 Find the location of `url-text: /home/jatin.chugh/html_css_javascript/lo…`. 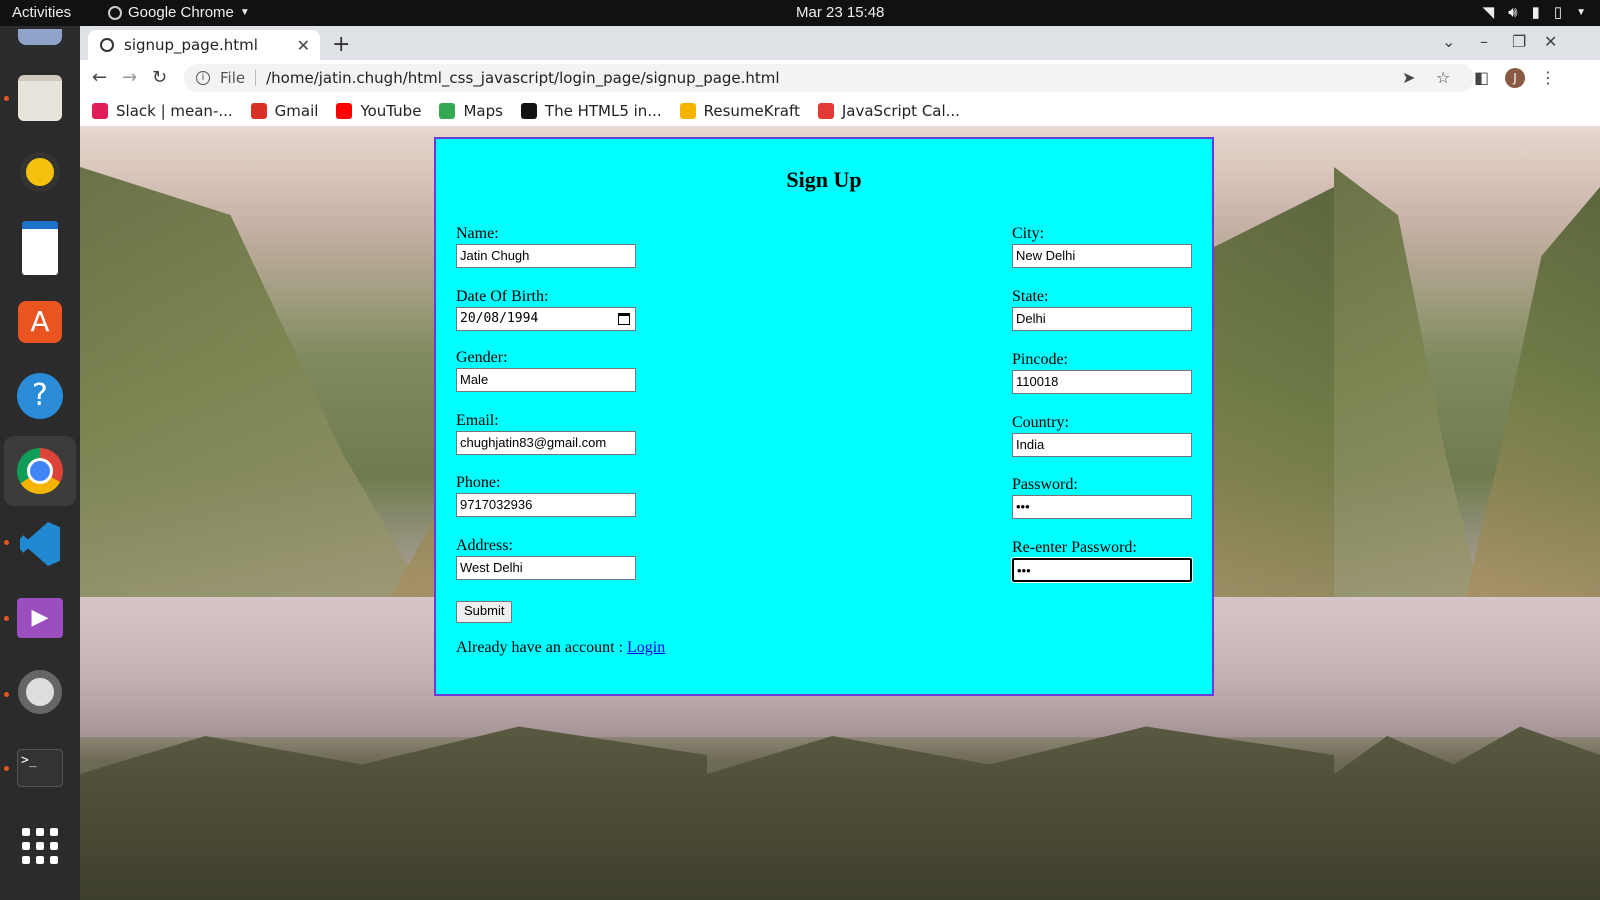

url-text: /home/jatin.chugh/html_css_javascript/lo… is located at coordinates (522, 78).